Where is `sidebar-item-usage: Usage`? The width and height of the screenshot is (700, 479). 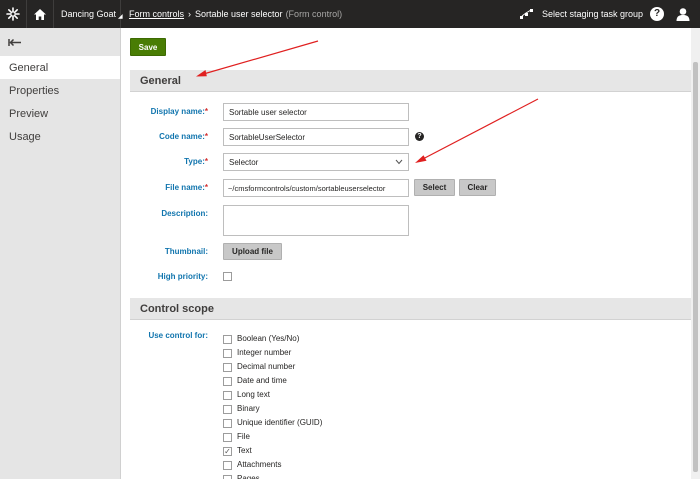
sidebar-item-usage: Usage is located at coordinates (60, 136).